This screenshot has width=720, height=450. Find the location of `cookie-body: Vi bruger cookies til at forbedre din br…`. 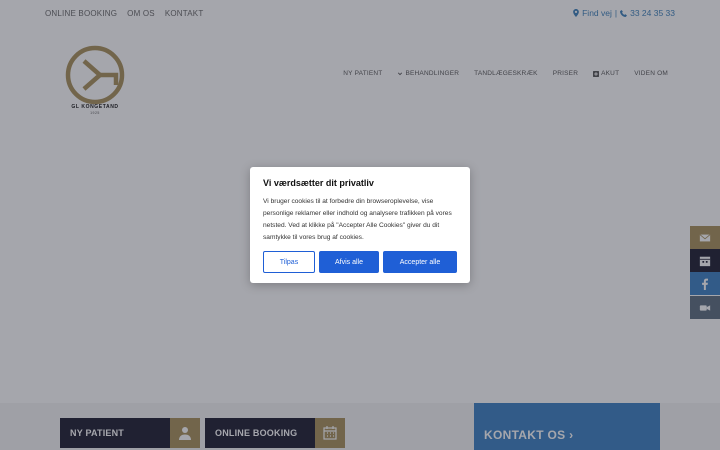

cookie-body: Vi bruger cookies til at forbedre din br… is located at coordinates (357, 219).